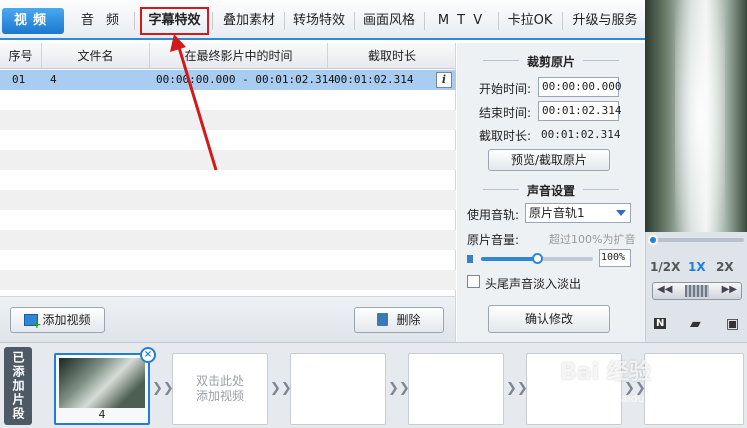 The height and width of the screenshot is (428, 747). Describe the element at coordinates (444, 80) in the screenshot. I see `info-icon: i` at that location.